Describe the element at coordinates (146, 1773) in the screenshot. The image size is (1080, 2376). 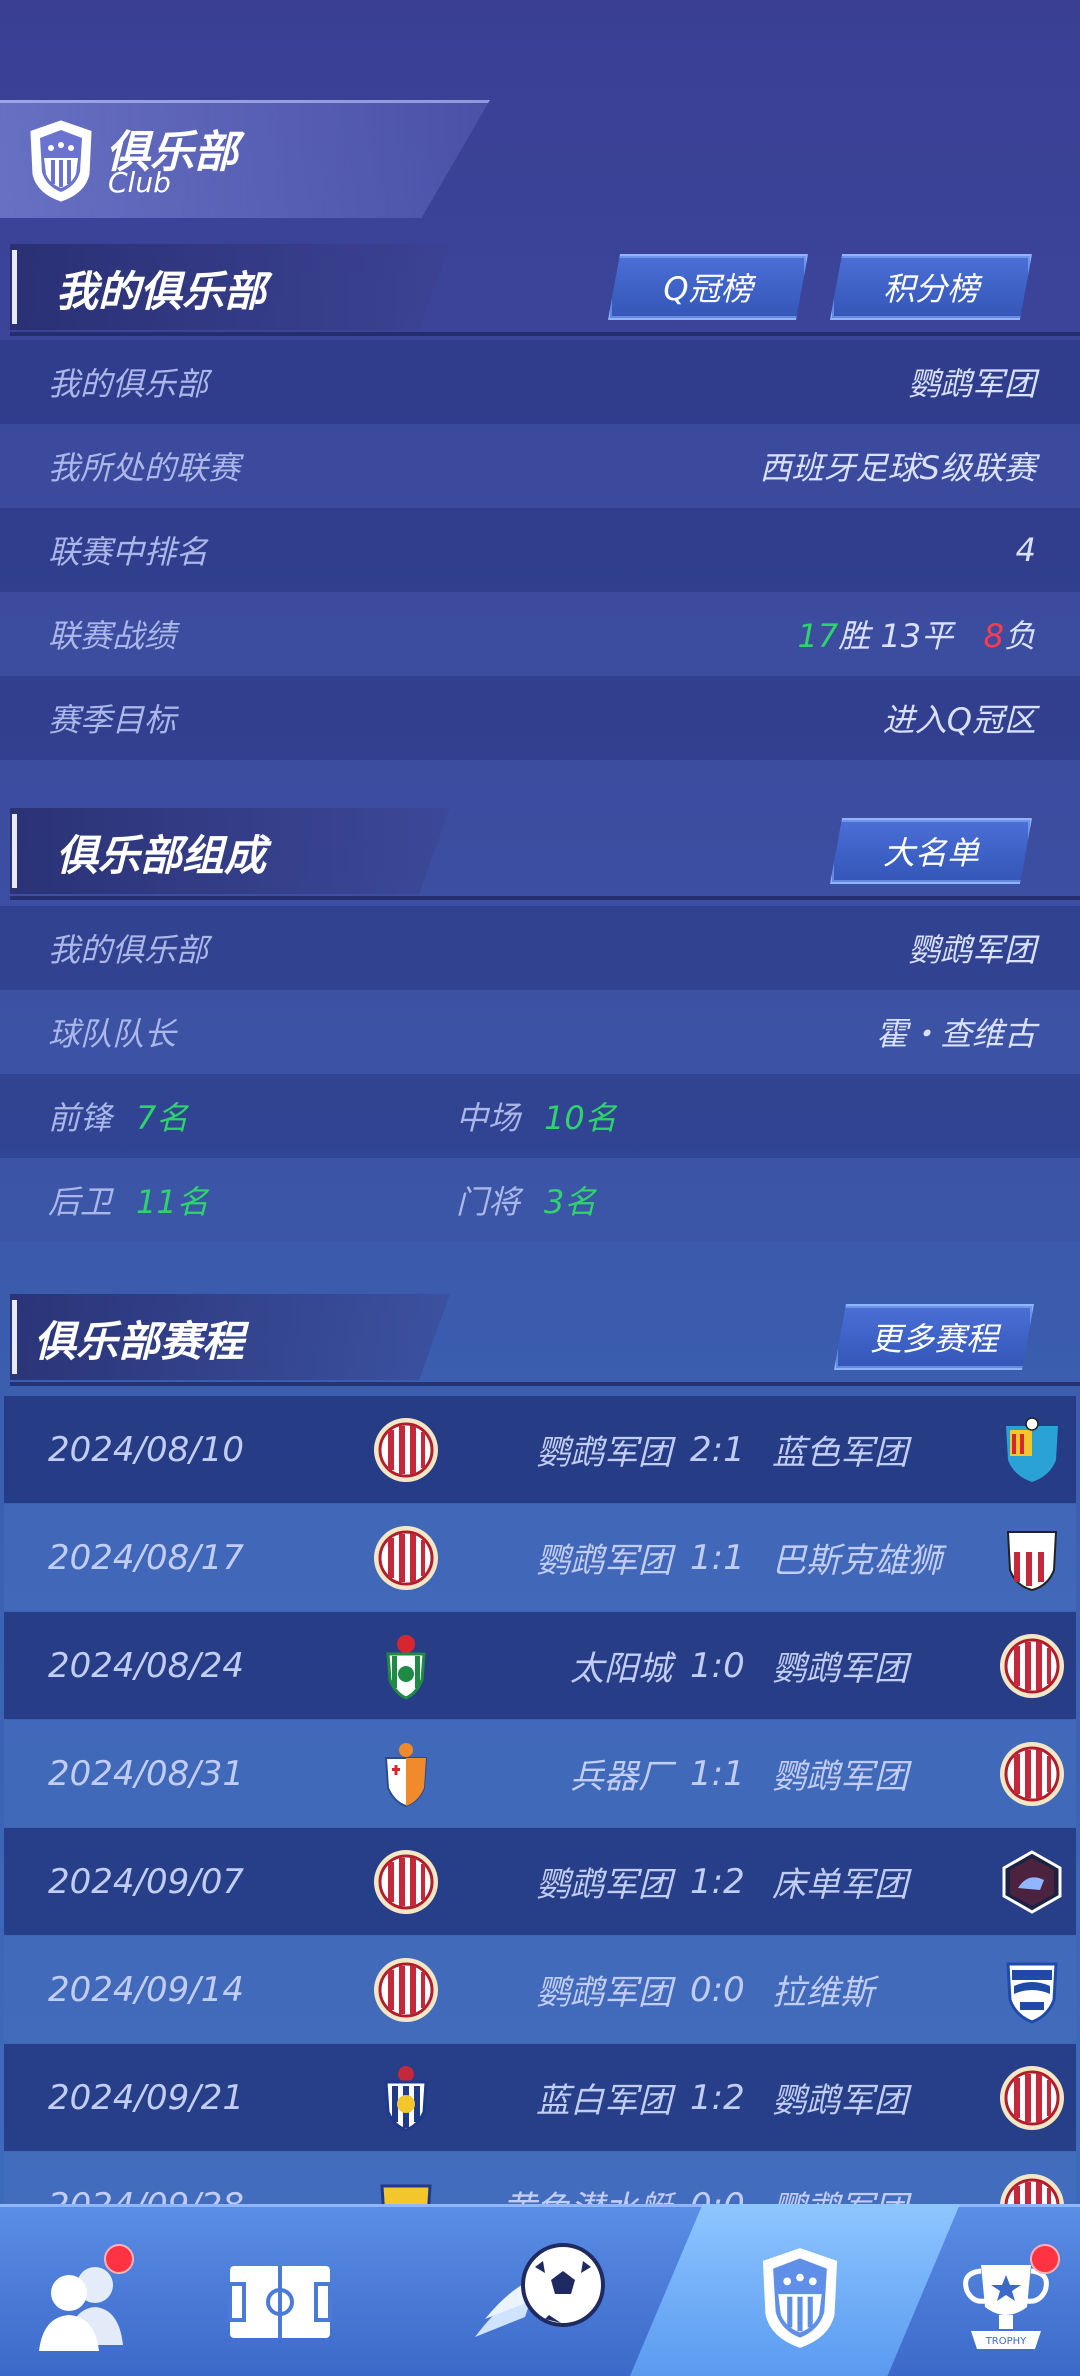
I see `fixture-date: 2024/08/31` at that location.